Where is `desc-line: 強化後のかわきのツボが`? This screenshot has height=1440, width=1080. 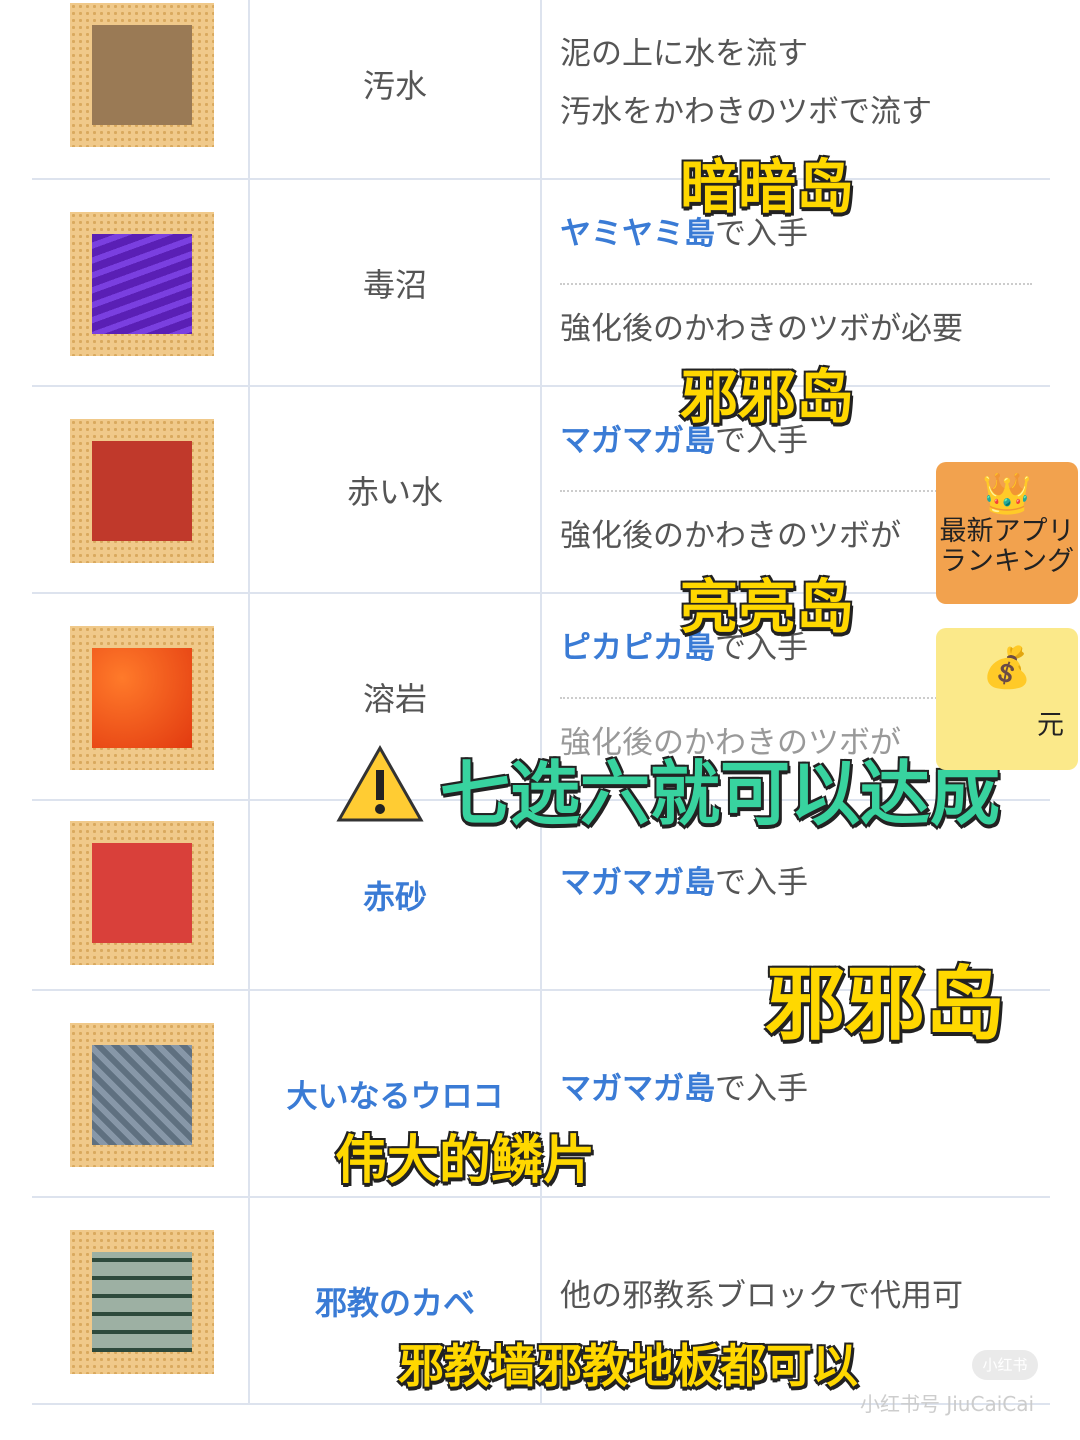 desc-line: 強化後のかわきのツボが is located at coordinates (730, 536).